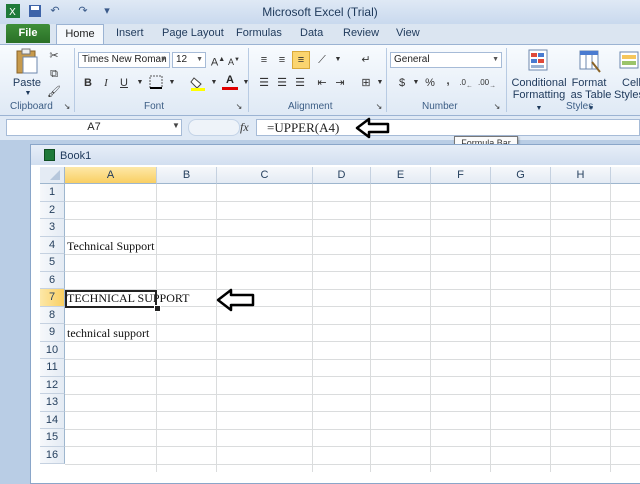 The image size is (640, 484). I want to click on column-header-c: C, so click(265, 175).